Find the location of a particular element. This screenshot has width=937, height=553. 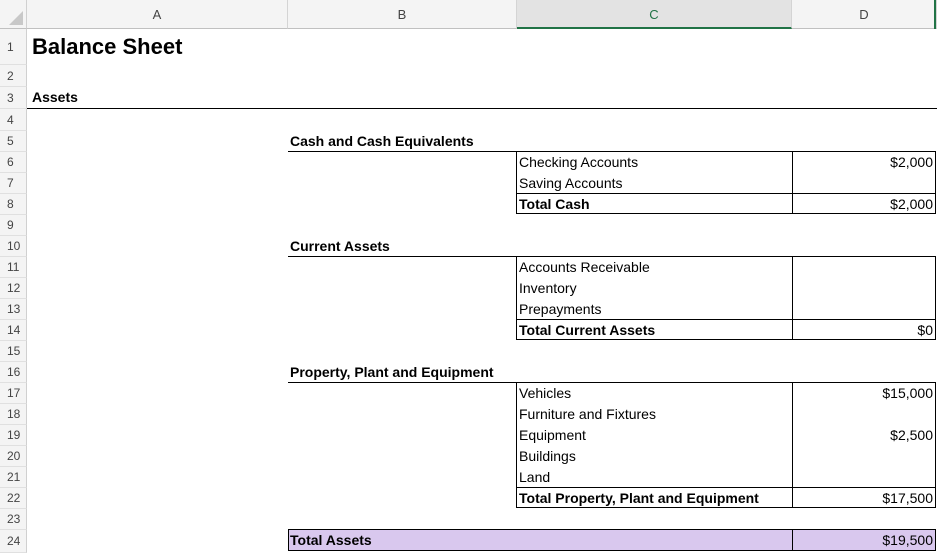

ppe-total-label: Total Property, Plant and Equipment is located at coordinates (653, 498).